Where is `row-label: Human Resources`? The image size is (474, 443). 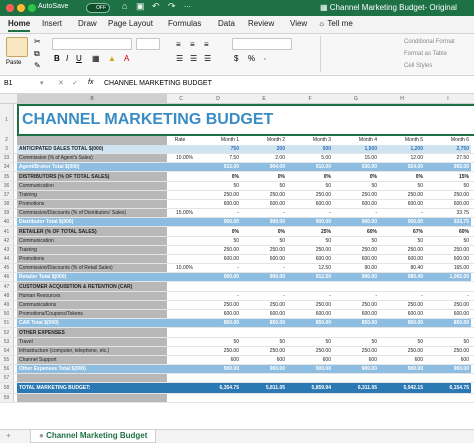
row-label: Human Resources is located at coordinates (92, 296).